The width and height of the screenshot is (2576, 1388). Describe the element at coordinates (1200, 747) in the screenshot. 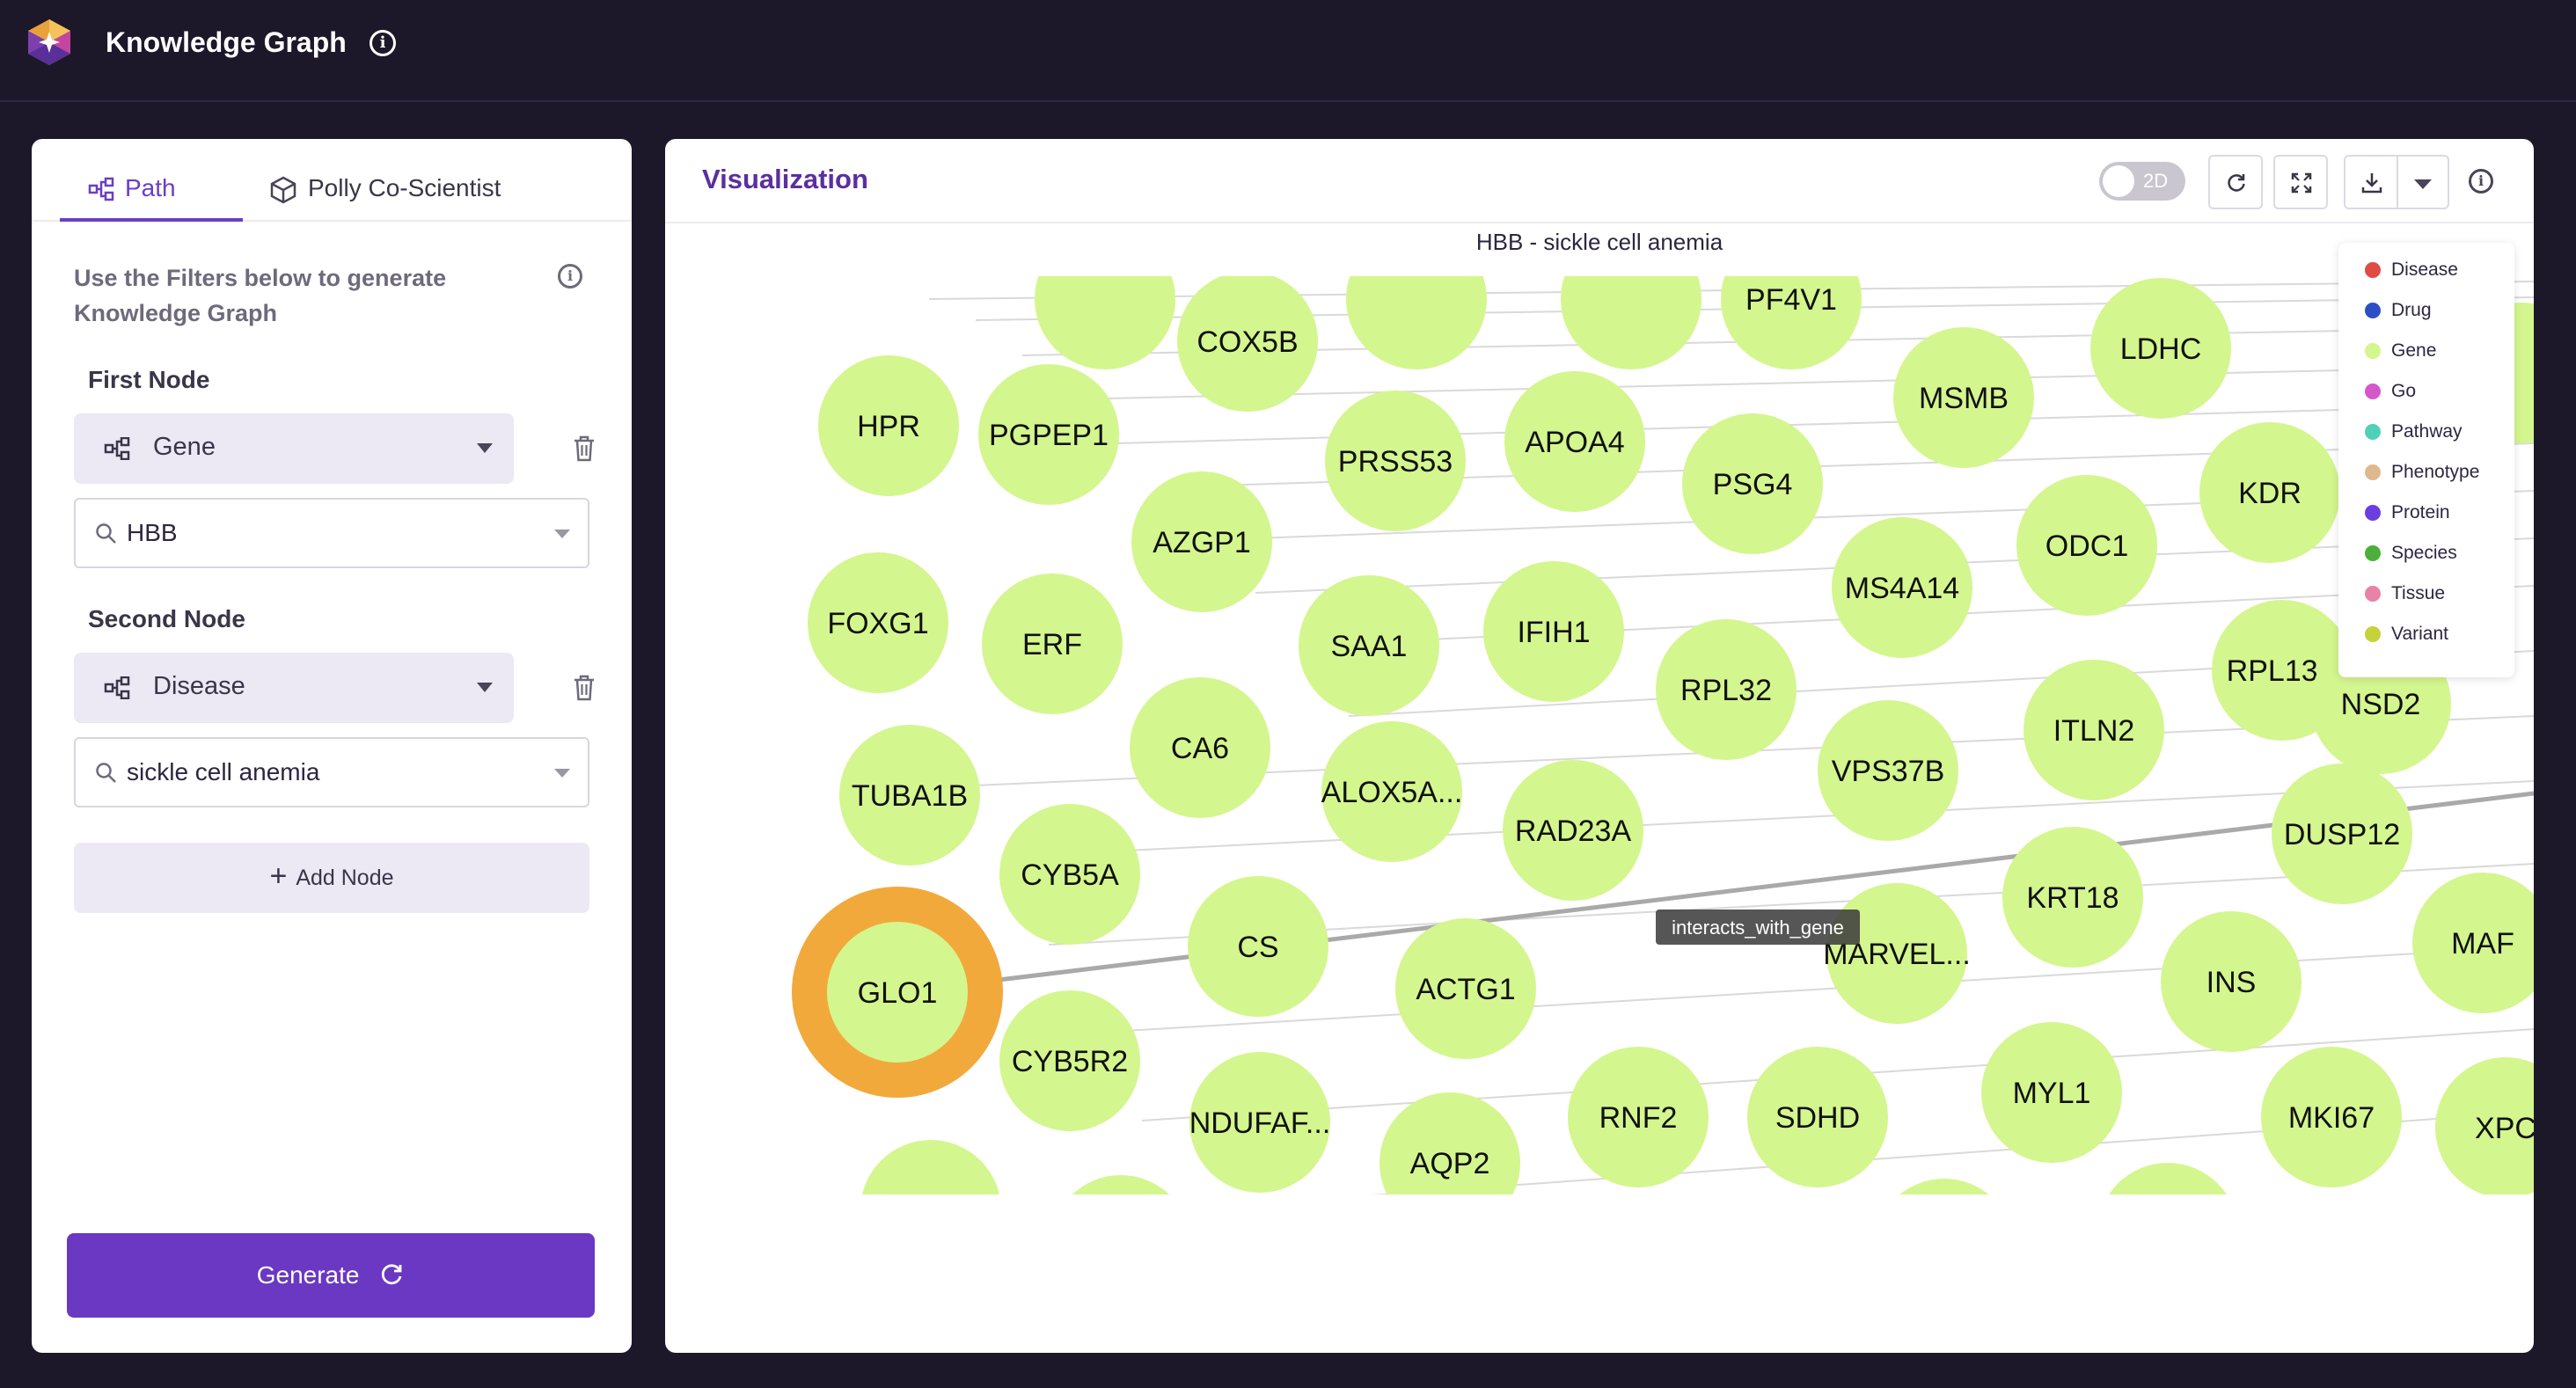

I see `graph-node-ca6: CA6` at that location.